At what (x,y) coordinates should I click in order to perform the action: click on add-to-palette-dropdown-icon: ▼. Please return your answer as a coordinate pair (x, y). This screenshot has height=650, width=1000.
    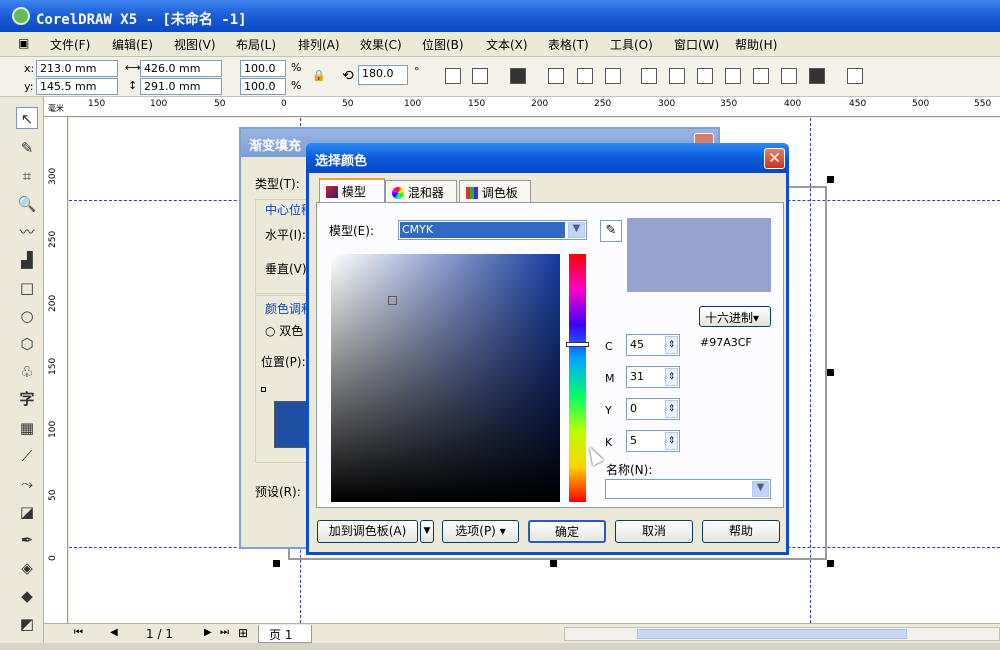
    Looking at the image, I should click on (427, 531).